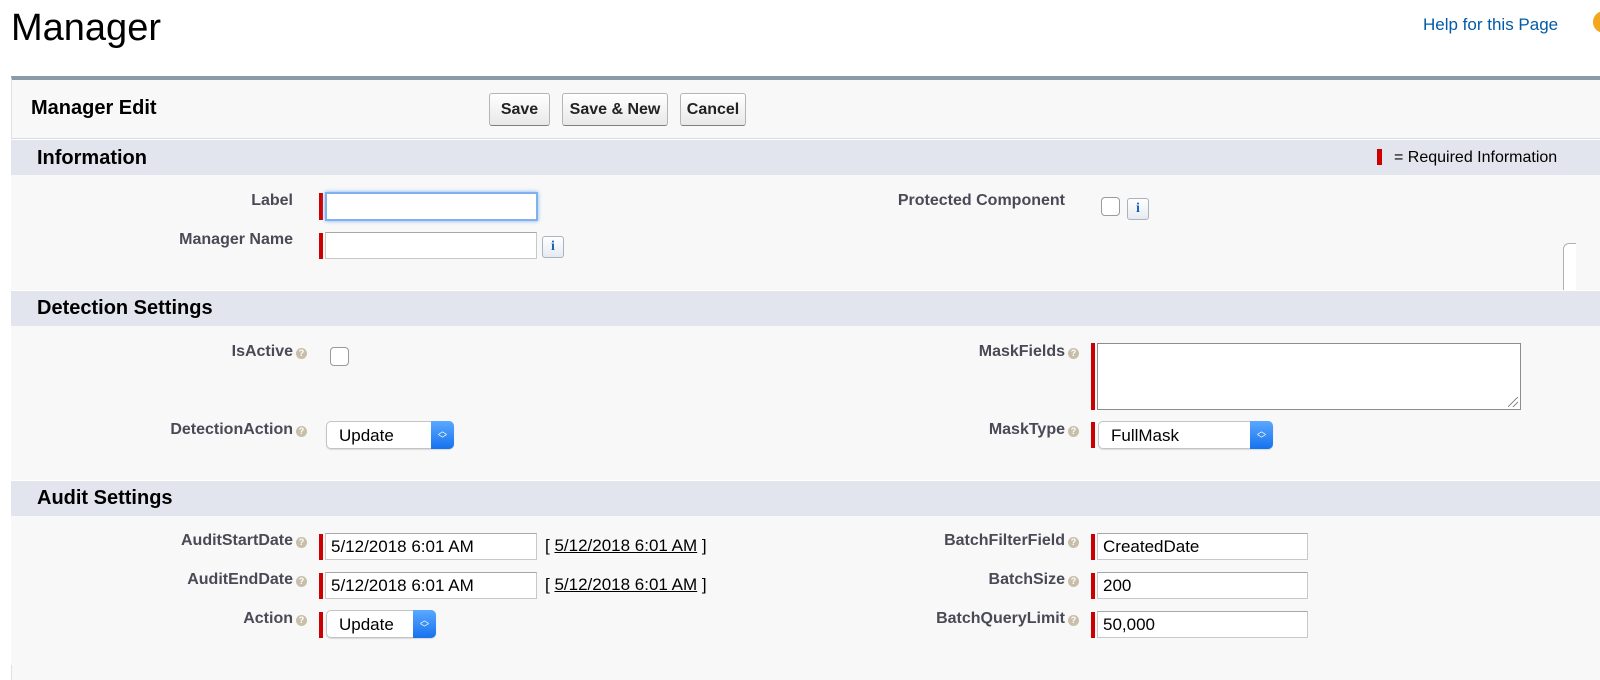 The image size is (1600, 680). I want to click on audit-start-date-today: [ 5/12/2018 6:01 AM ], so click(626, 545).